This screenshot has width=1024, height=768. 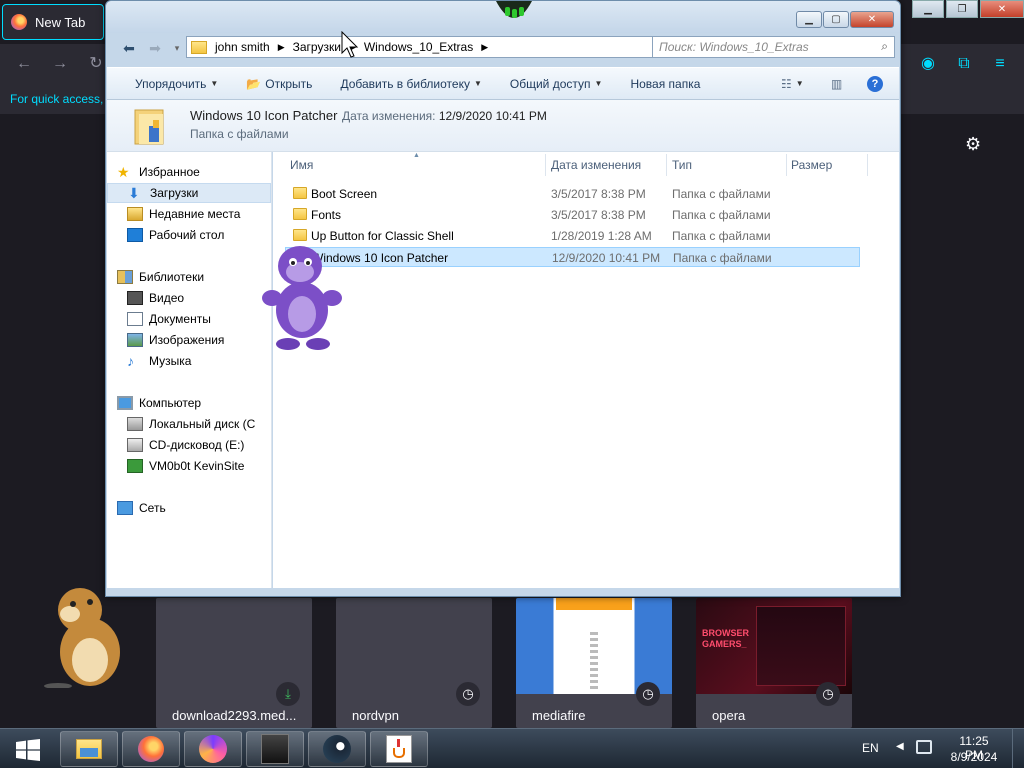 I want to click on open-button: 📂 Открыть, so click(x=279, y=84).